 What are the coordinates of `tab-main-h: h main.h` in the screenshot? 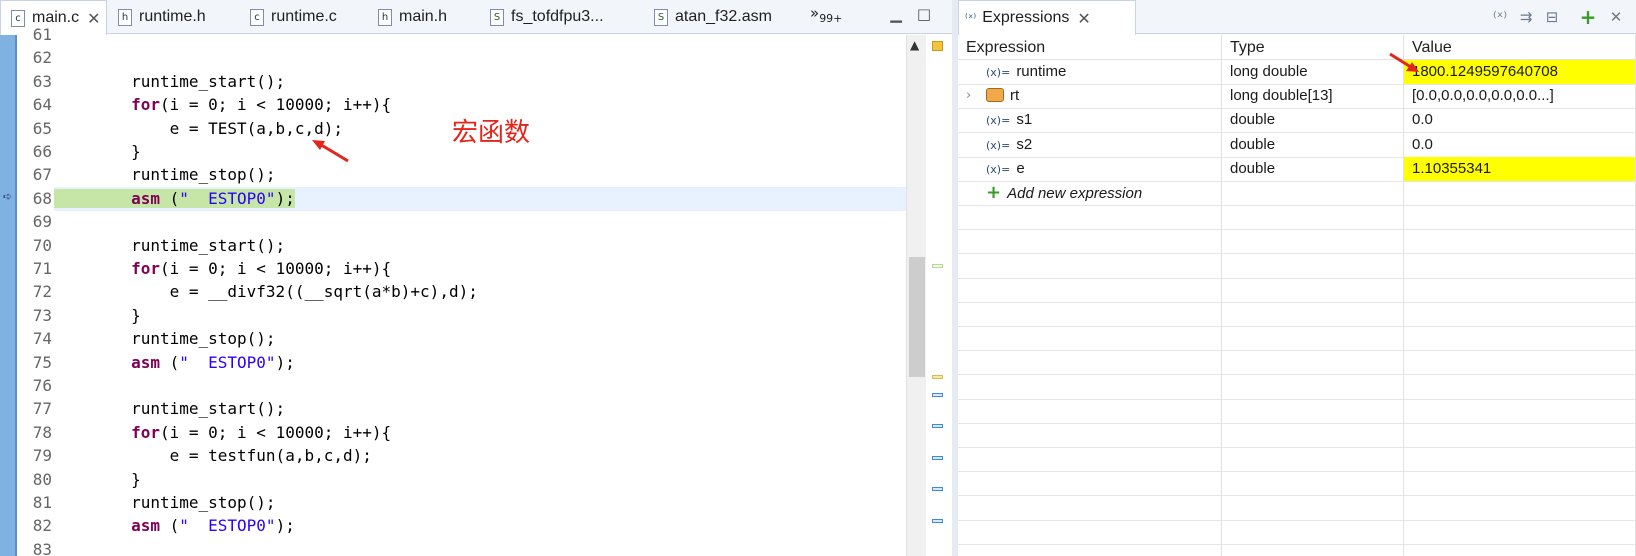 It's located at (412, 17).